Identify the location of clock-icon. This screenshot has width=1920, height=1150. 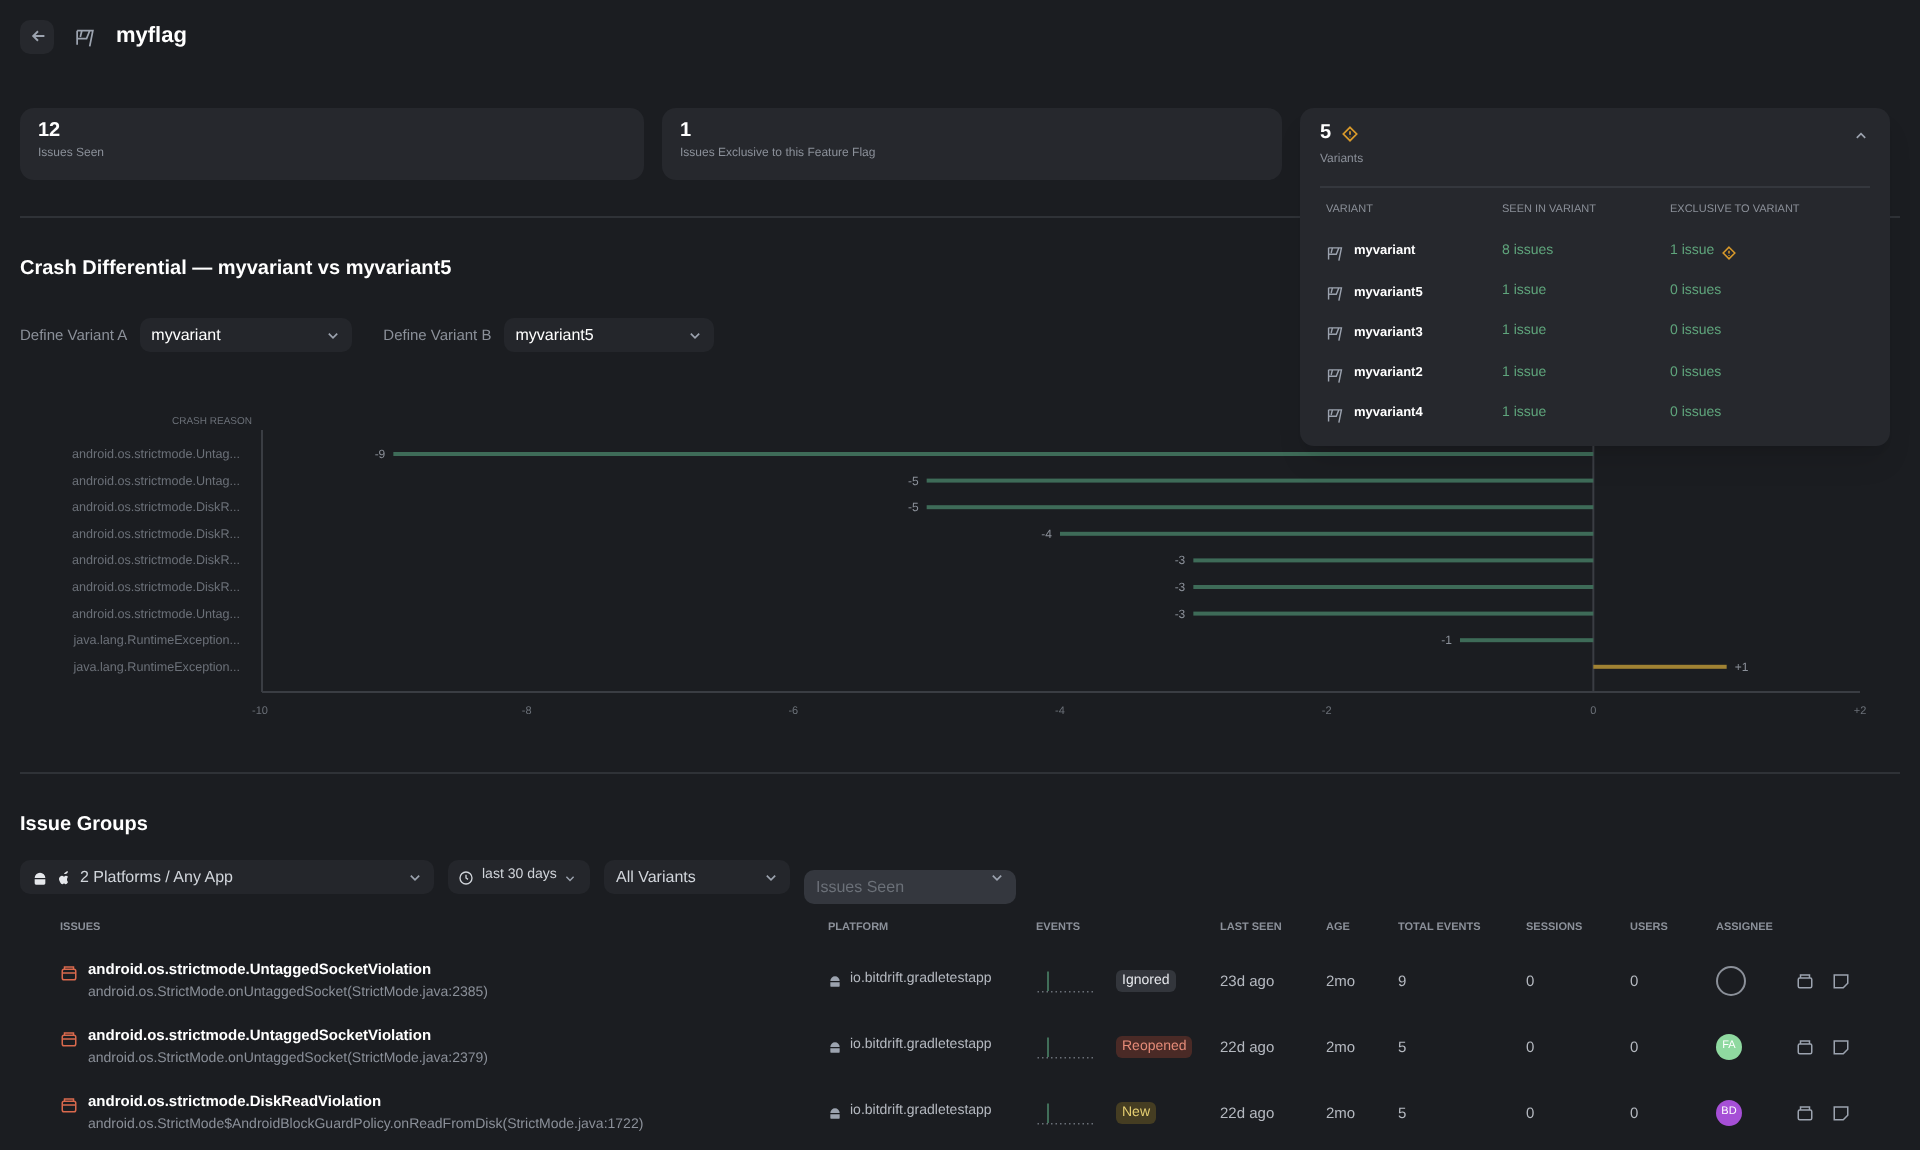
(466, 877).